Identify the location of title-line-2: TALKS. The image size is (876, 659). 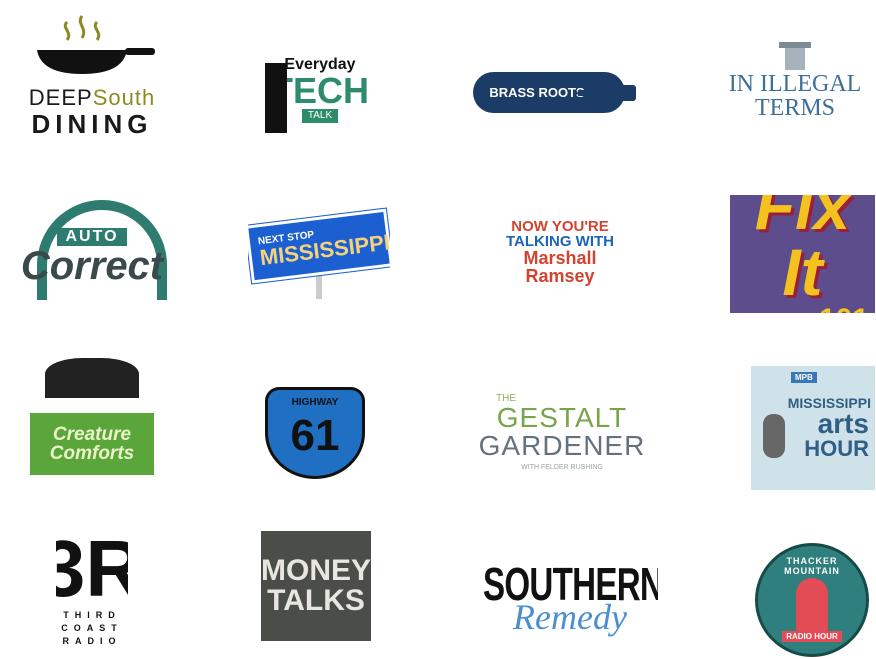
(316, 600).